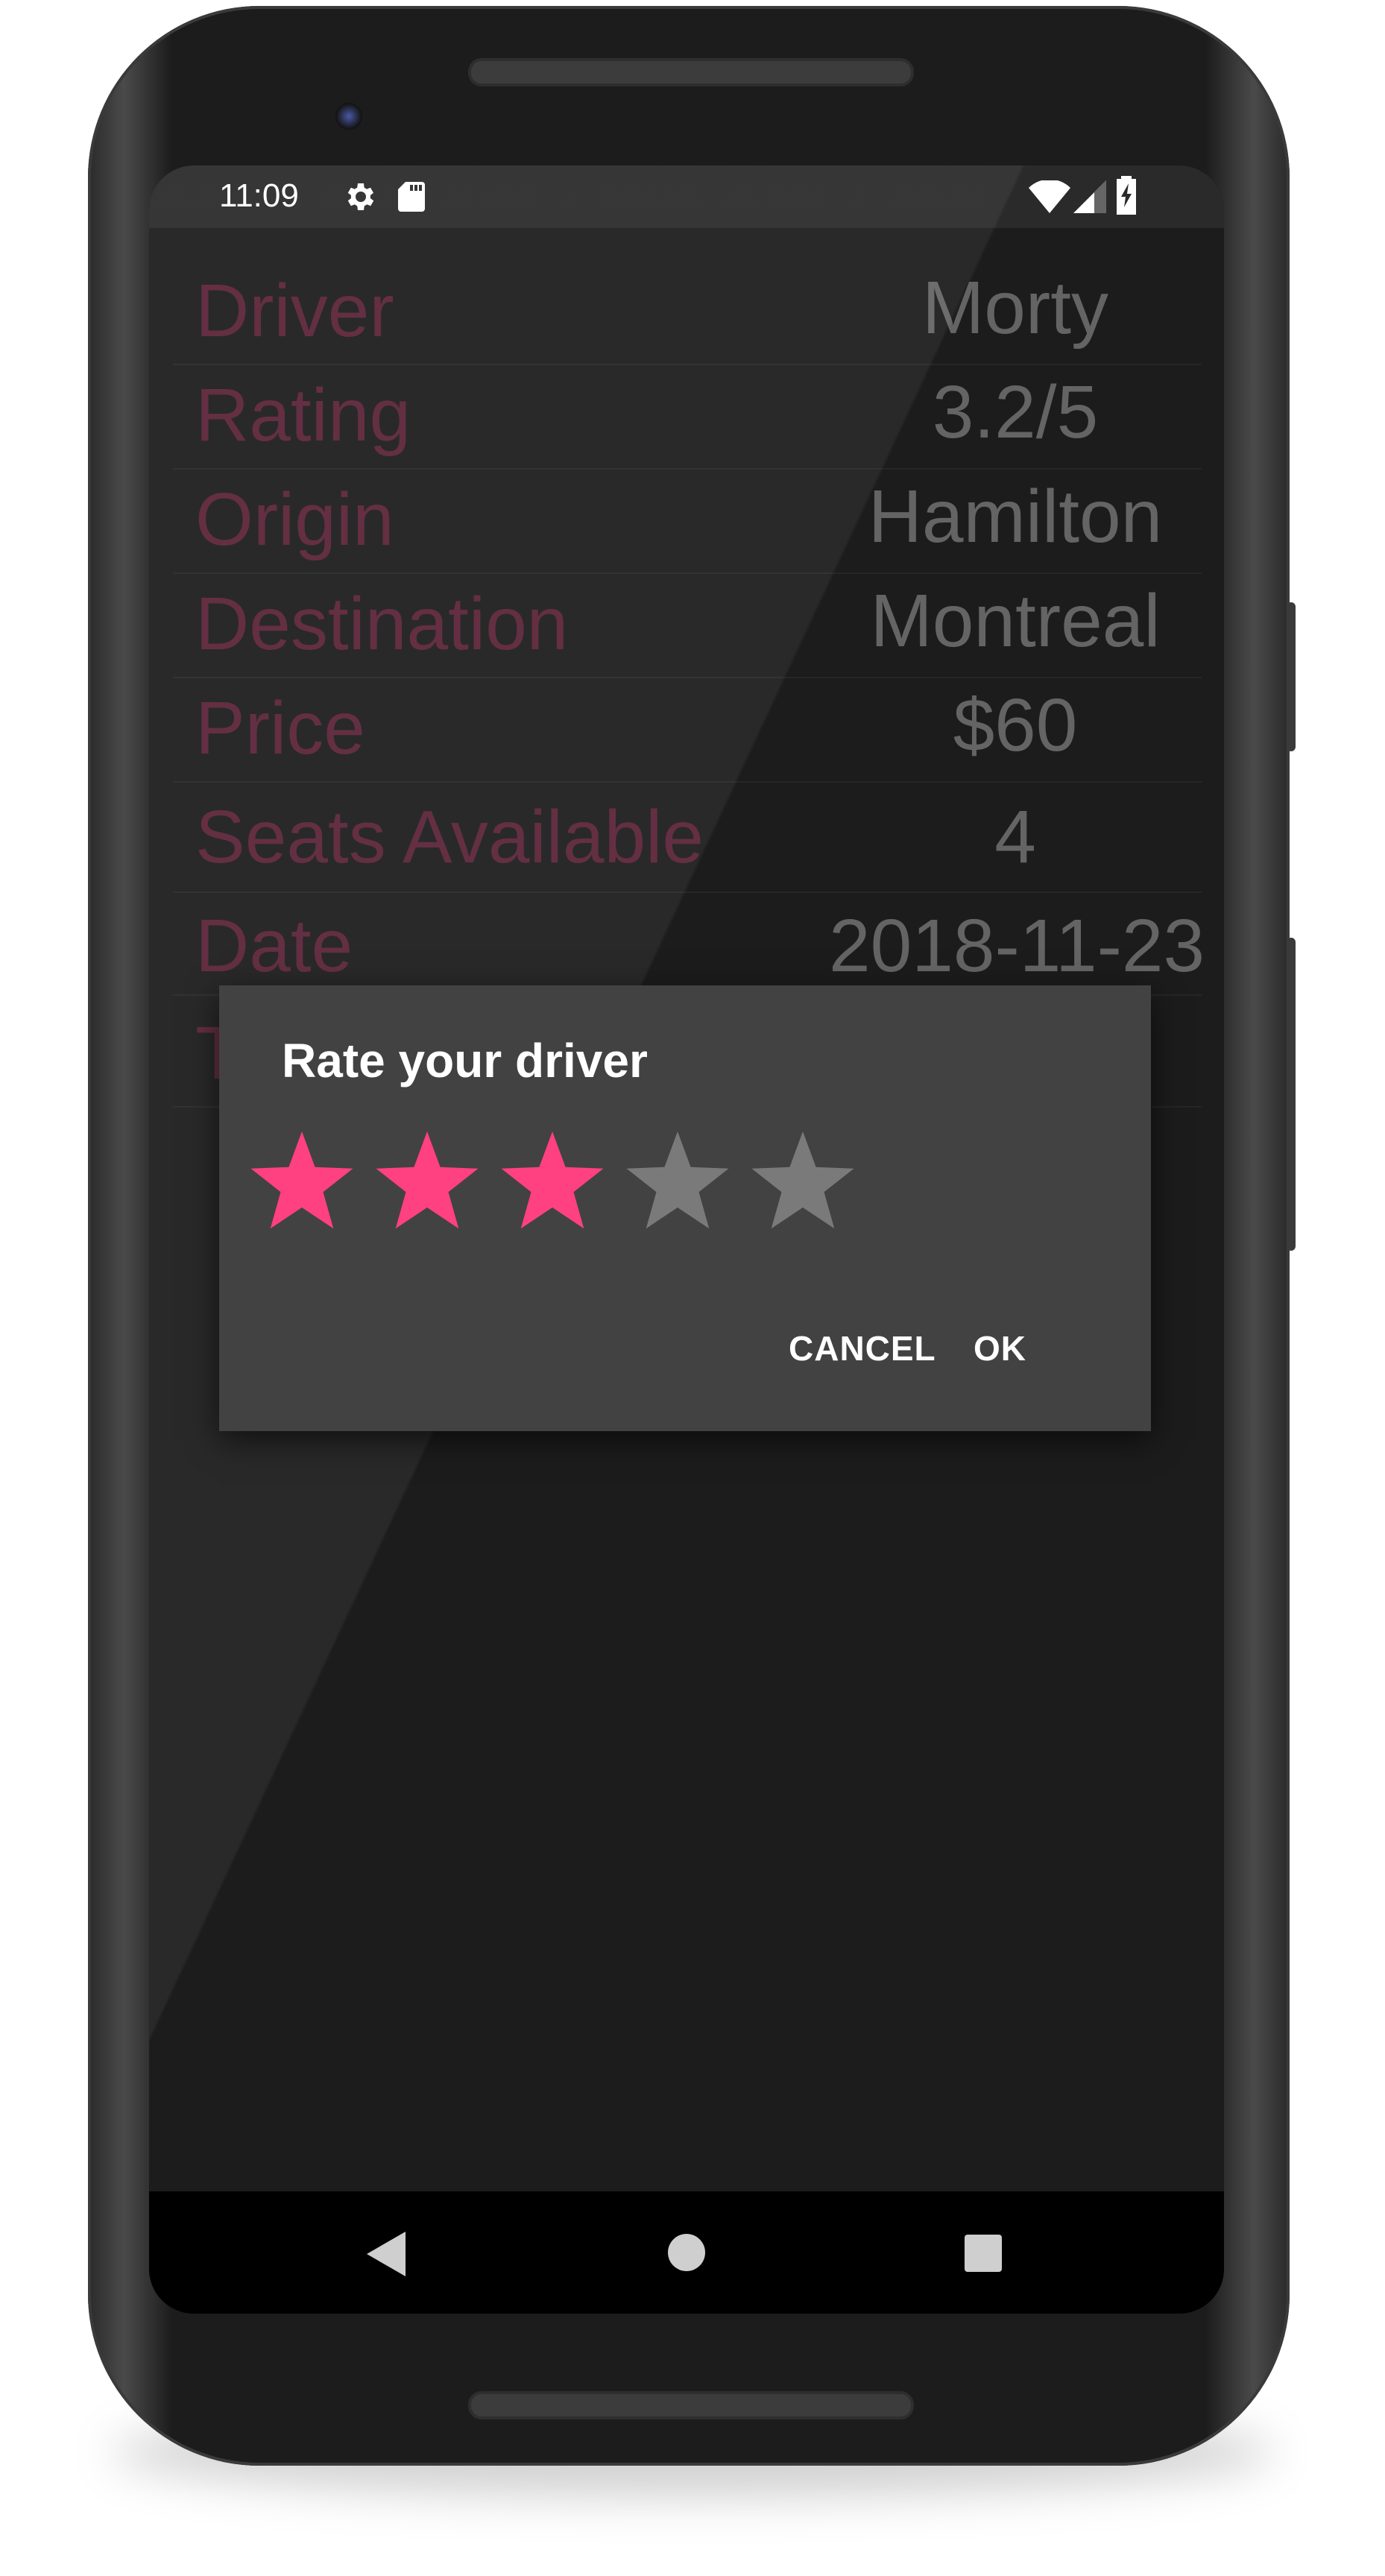  What do you see at coordinates (1017, 946) in the screenshot?
I see `detail-value: 2018-11-23` at bounding box center [1017, 946].